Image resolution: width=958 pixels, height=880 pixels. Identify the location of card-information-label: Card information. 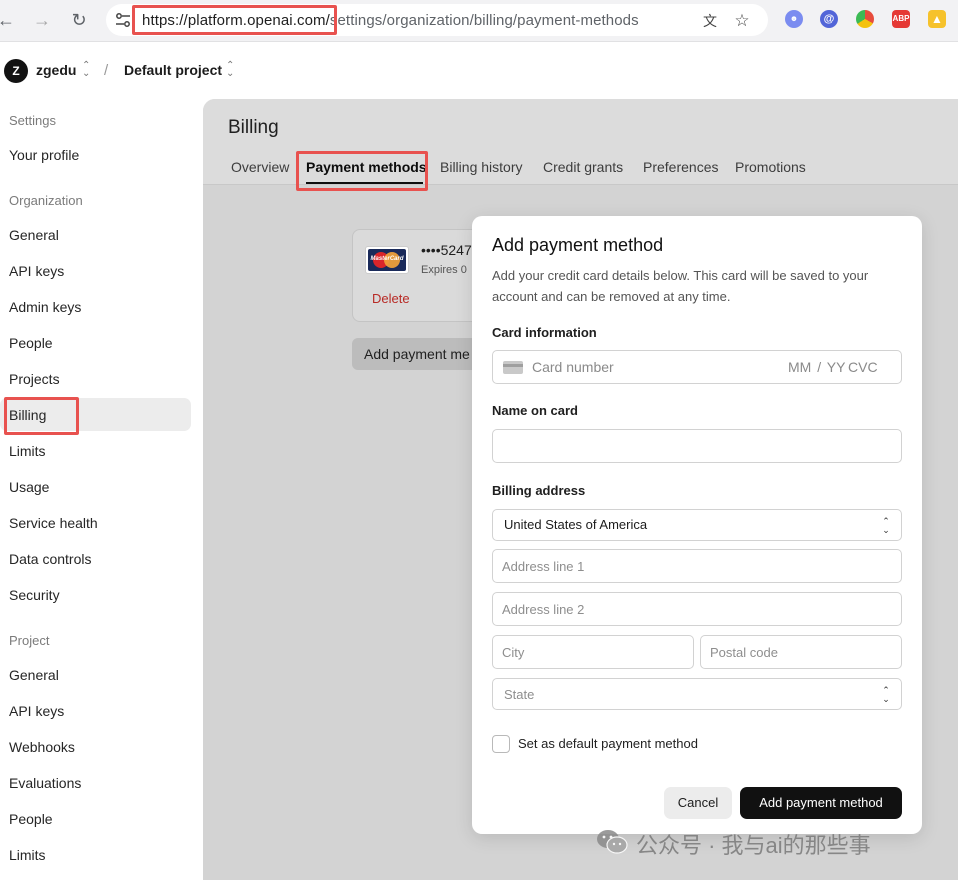
(544, 332).